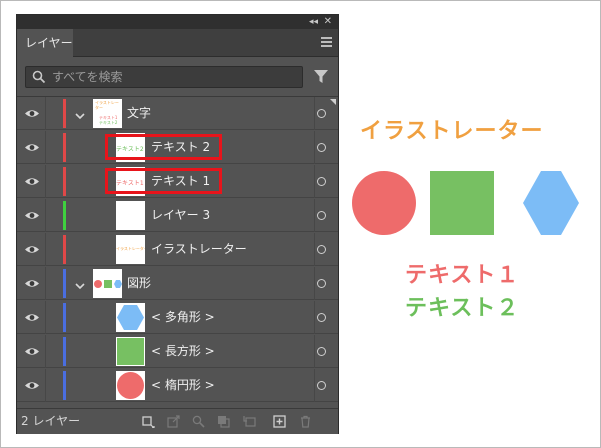 The height and width of the screenshot is (448, 601). I want to click on search-box, so click(164, 77).